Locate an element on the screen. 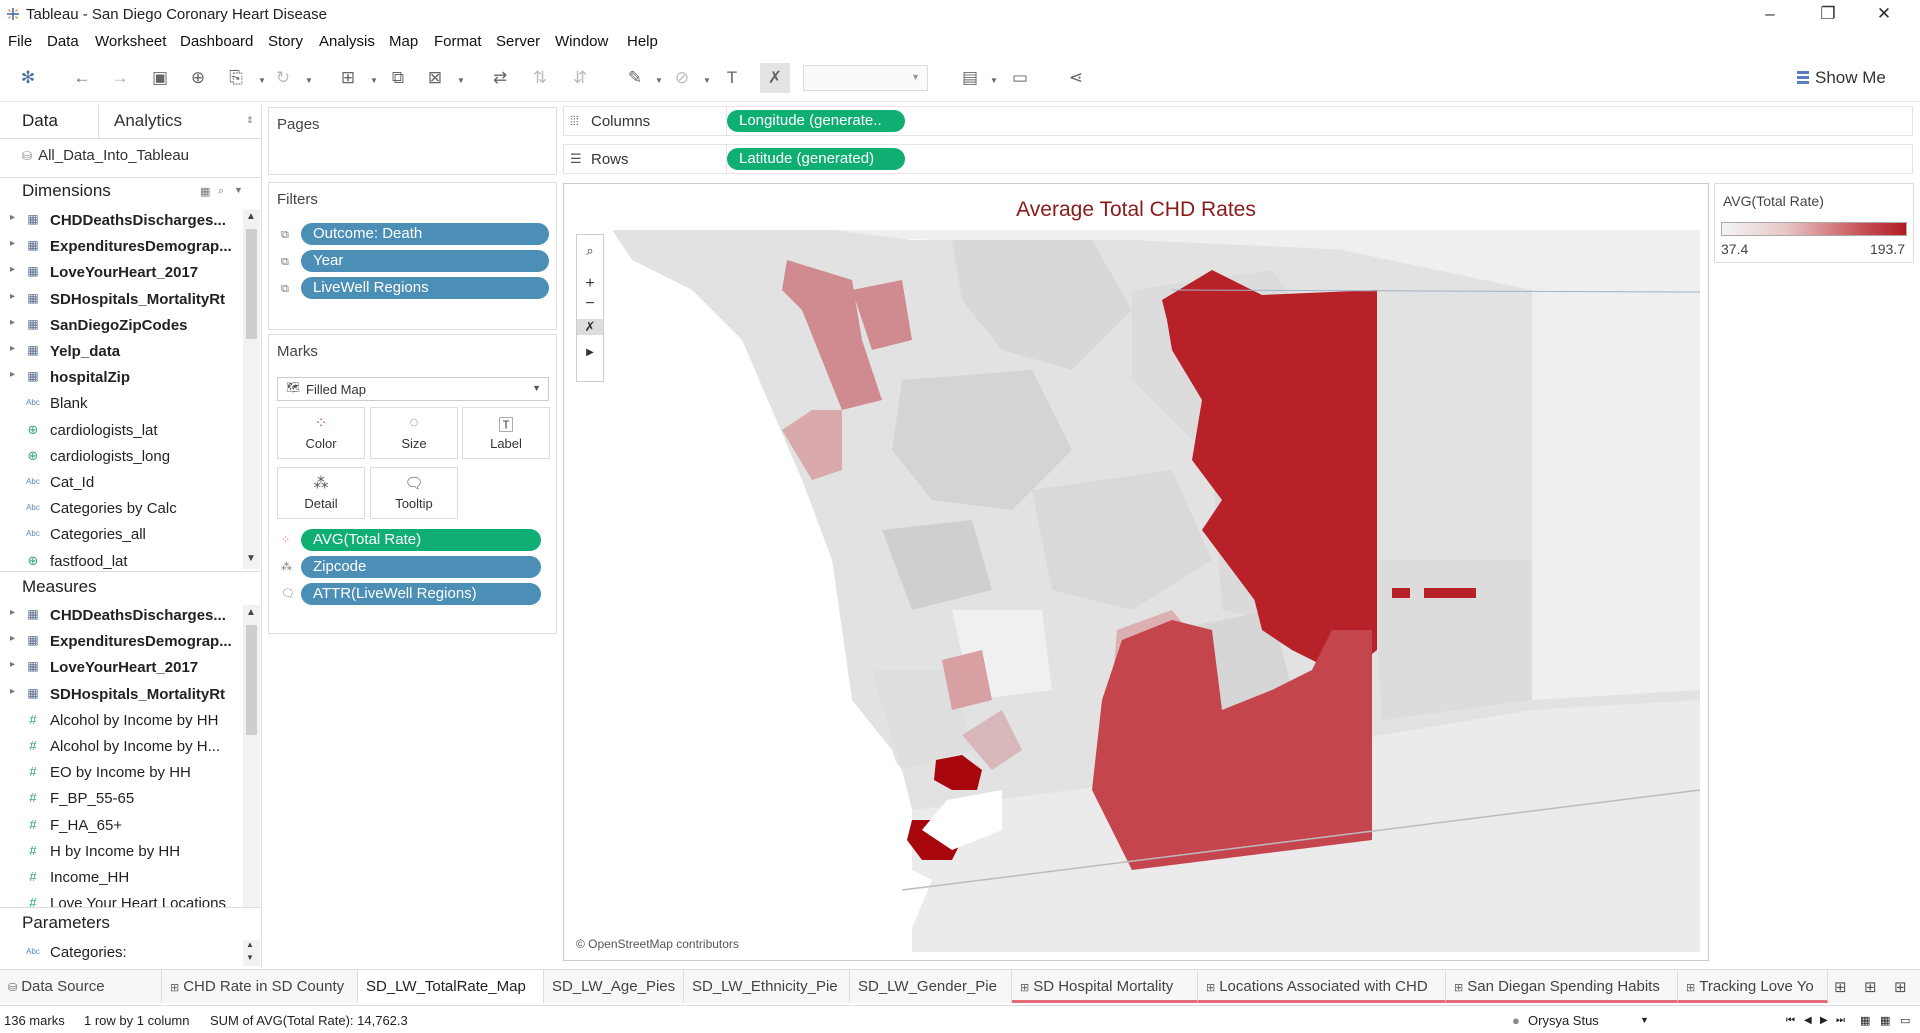  field-item: # Income_HH is located at coordinates (120, 878).